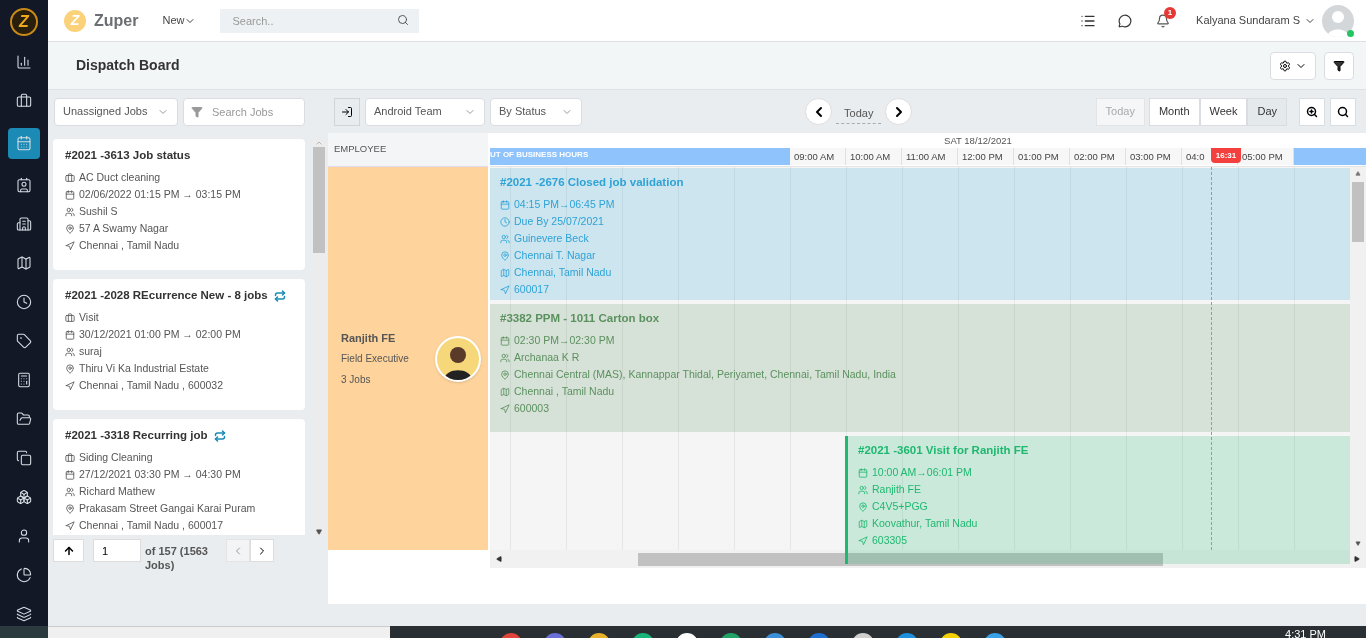  What do you see at coordinates (944, 450) in the screenshot?
I see `event-title: #2021 -3601 Visit for Ranjith FE` at bounding box center [944, 450].